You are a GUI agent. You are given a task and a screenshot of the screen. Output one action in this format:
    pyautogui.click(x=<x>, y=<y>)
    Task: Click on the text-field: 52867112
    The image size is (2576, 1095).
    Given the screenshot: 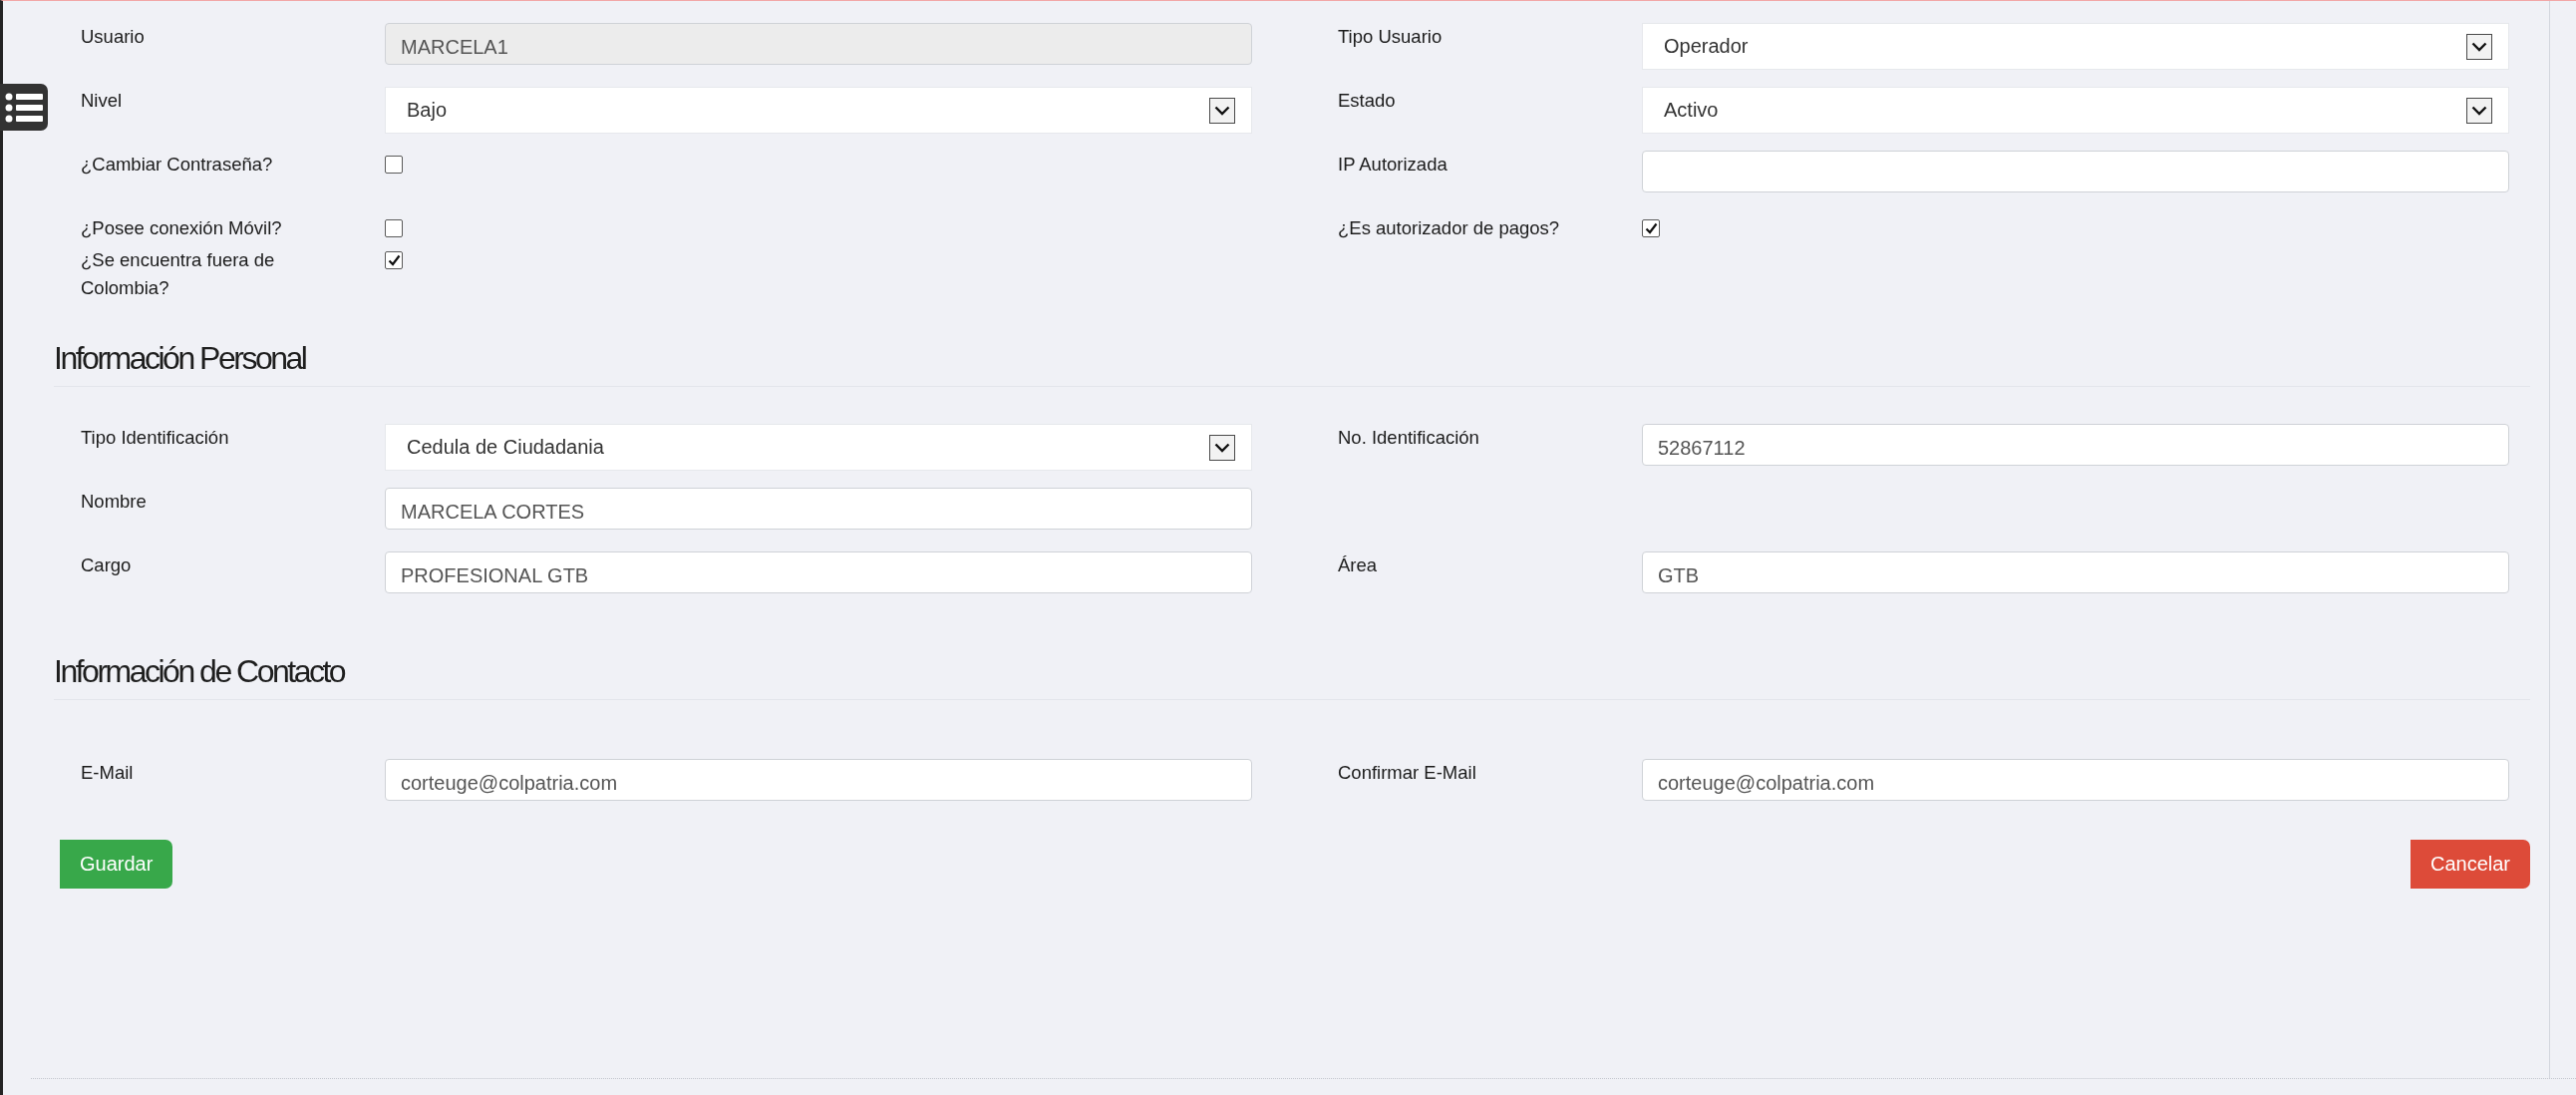 What is the action you would take?
    pyautogui.click(x=2075, y=445)
    